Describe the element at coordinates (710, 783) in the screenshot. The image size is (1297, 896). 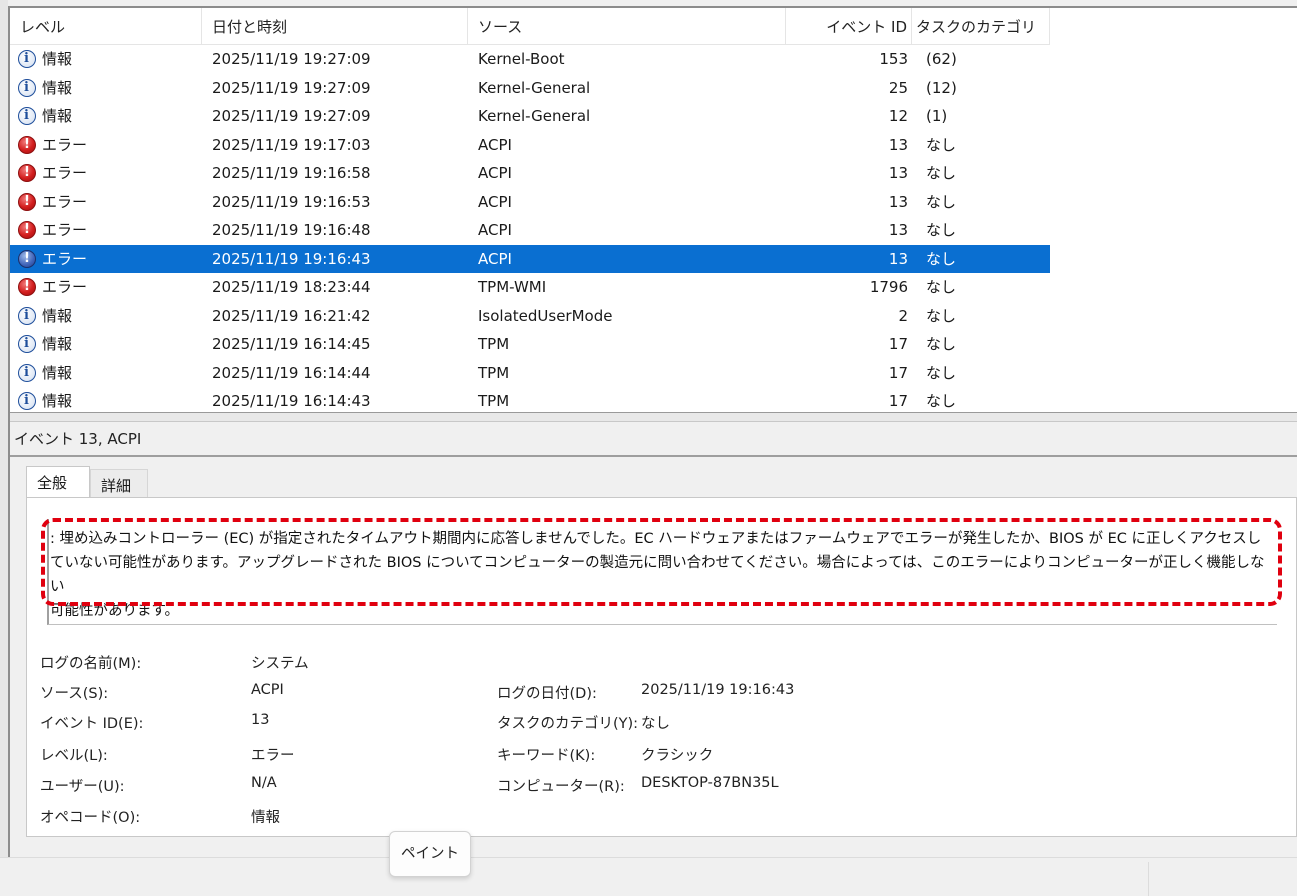
I see `computer-value: DESKTOP-87BN35L` at that location.